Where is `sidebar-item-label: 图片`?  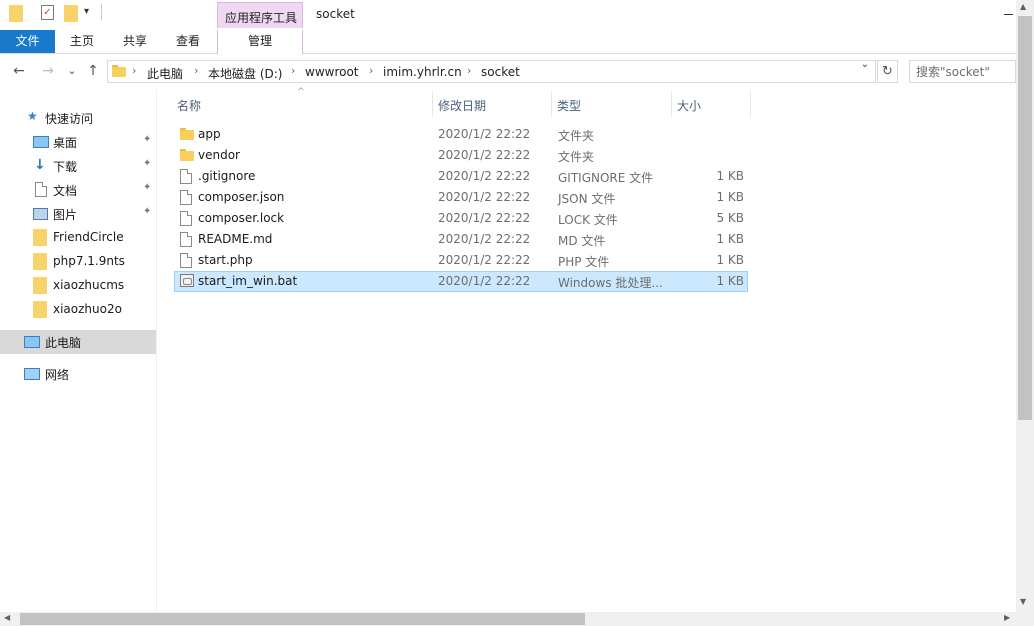 sidebar-item-label: 图片 is located at coordinates (65, 215).